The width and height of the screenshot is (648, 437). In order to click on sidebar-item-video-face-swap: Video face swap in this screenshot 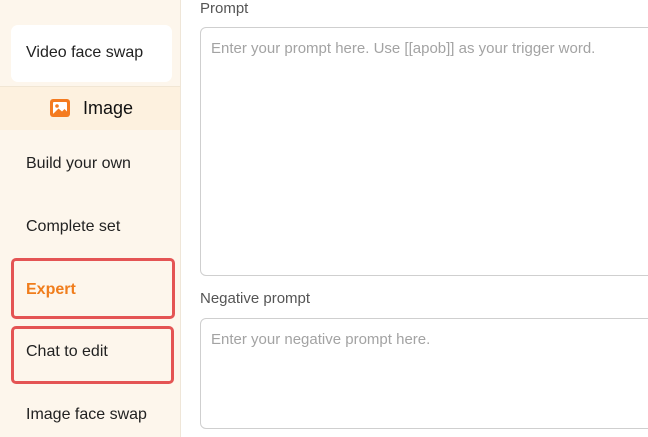, I will do `click(91, 53)`.